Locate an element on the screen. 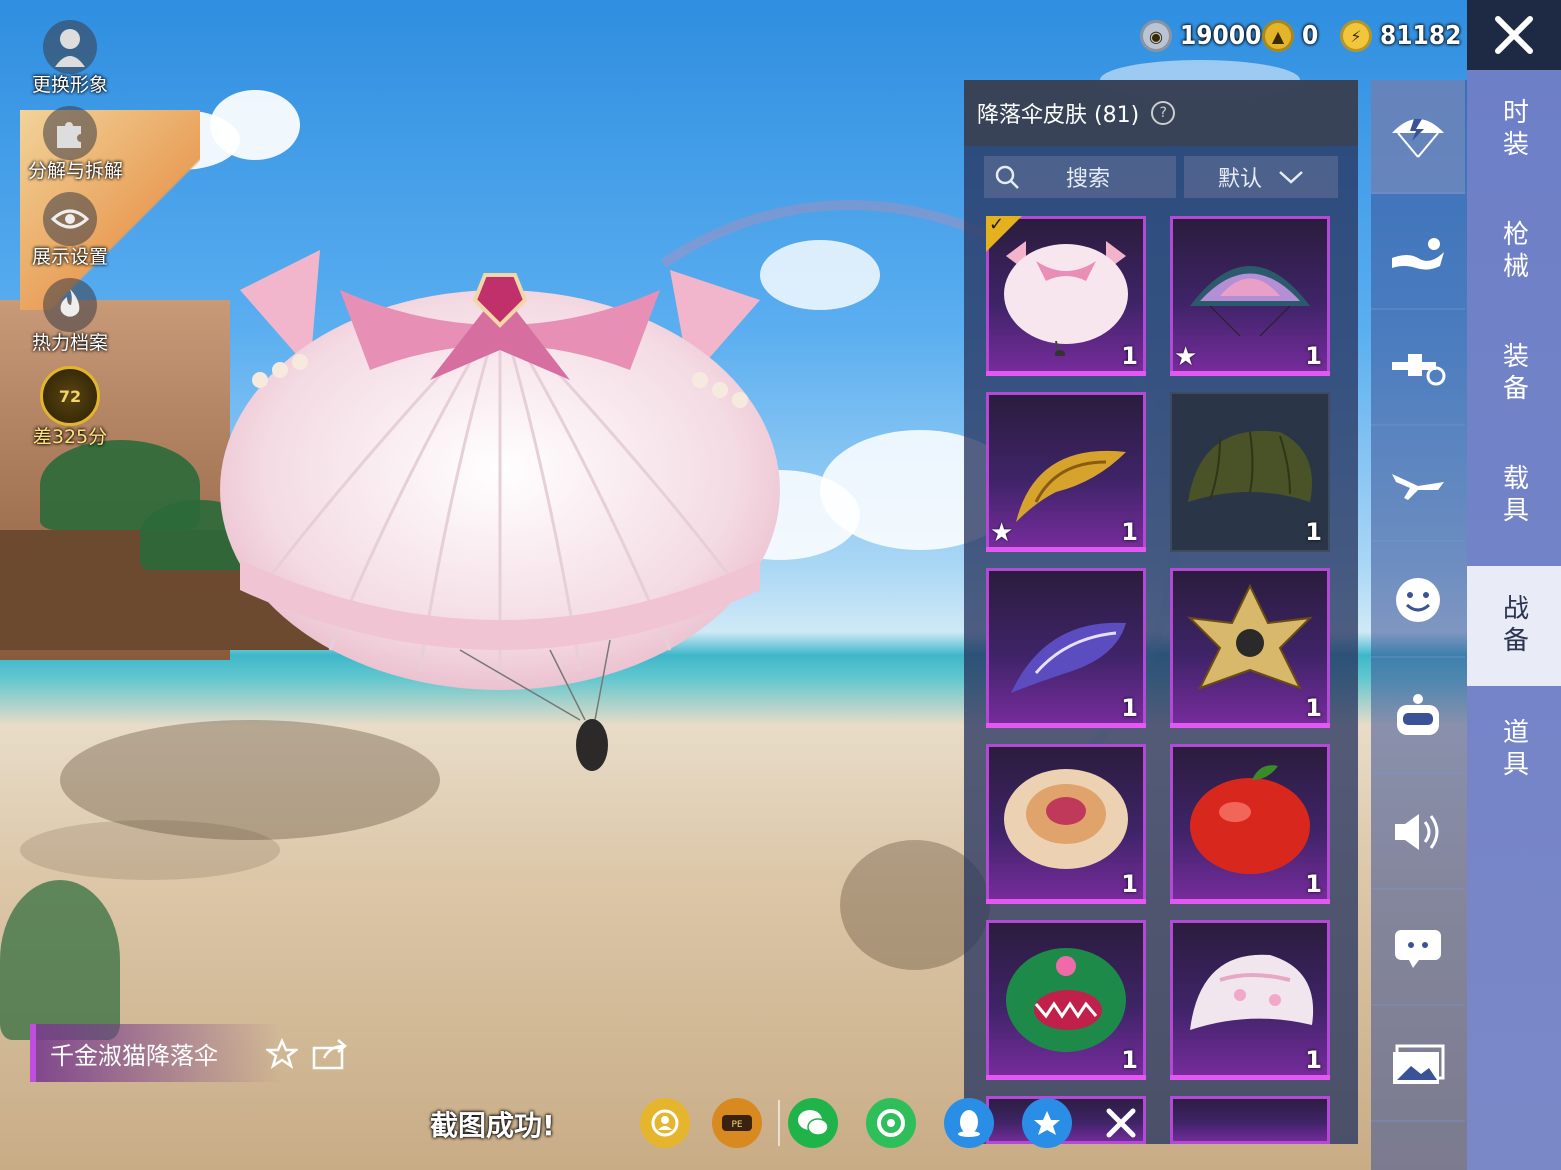 The height and width of the screenshot is (1170, 1561). gallery-icon is located at coordinates (1419, 1064).